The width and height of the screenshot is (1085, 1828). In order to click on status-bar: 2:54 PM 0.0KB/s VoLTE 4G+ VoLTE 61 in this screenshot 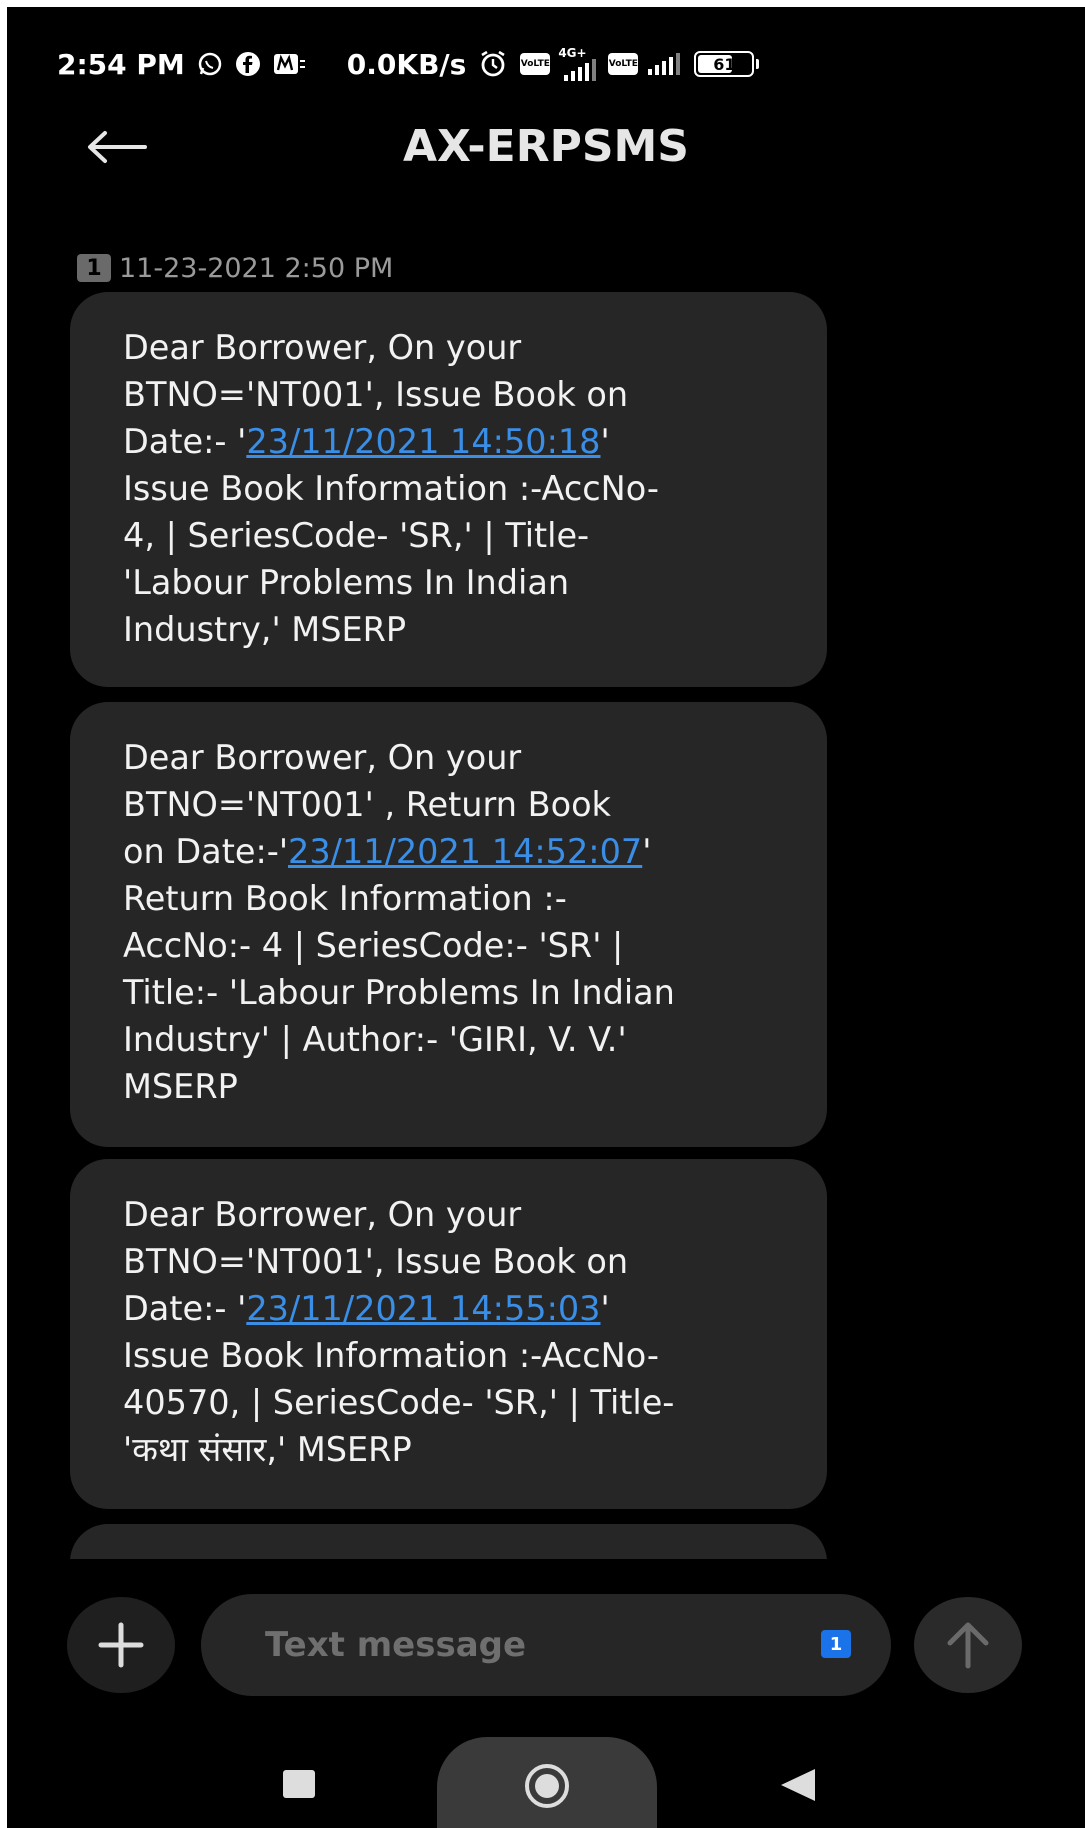, I will do `click(571, 64)`.